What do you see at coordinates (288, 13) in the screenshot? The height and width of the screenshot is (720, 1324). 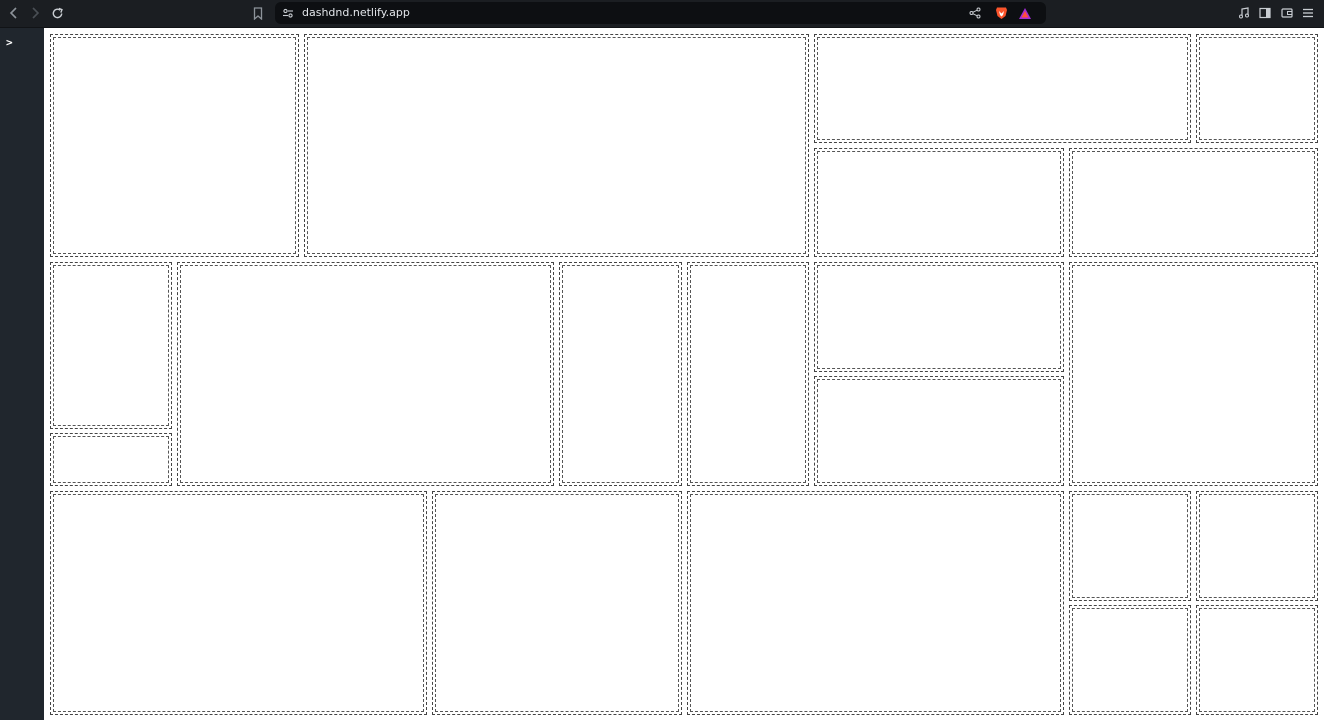 I see `site-settings-icon` at bounding box center [288, 13].